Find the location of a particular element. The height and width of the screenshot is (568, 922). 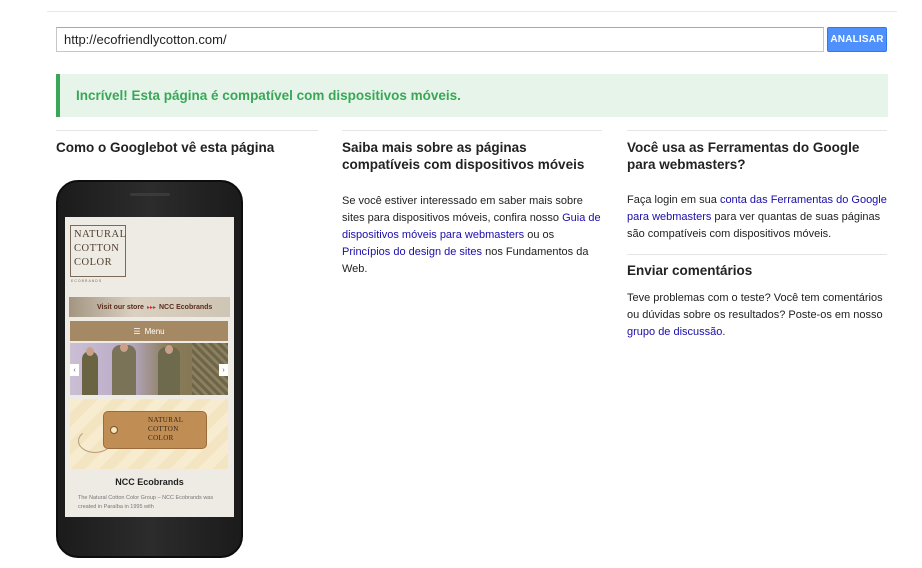

section-divider is located at coordinates (757, 254).